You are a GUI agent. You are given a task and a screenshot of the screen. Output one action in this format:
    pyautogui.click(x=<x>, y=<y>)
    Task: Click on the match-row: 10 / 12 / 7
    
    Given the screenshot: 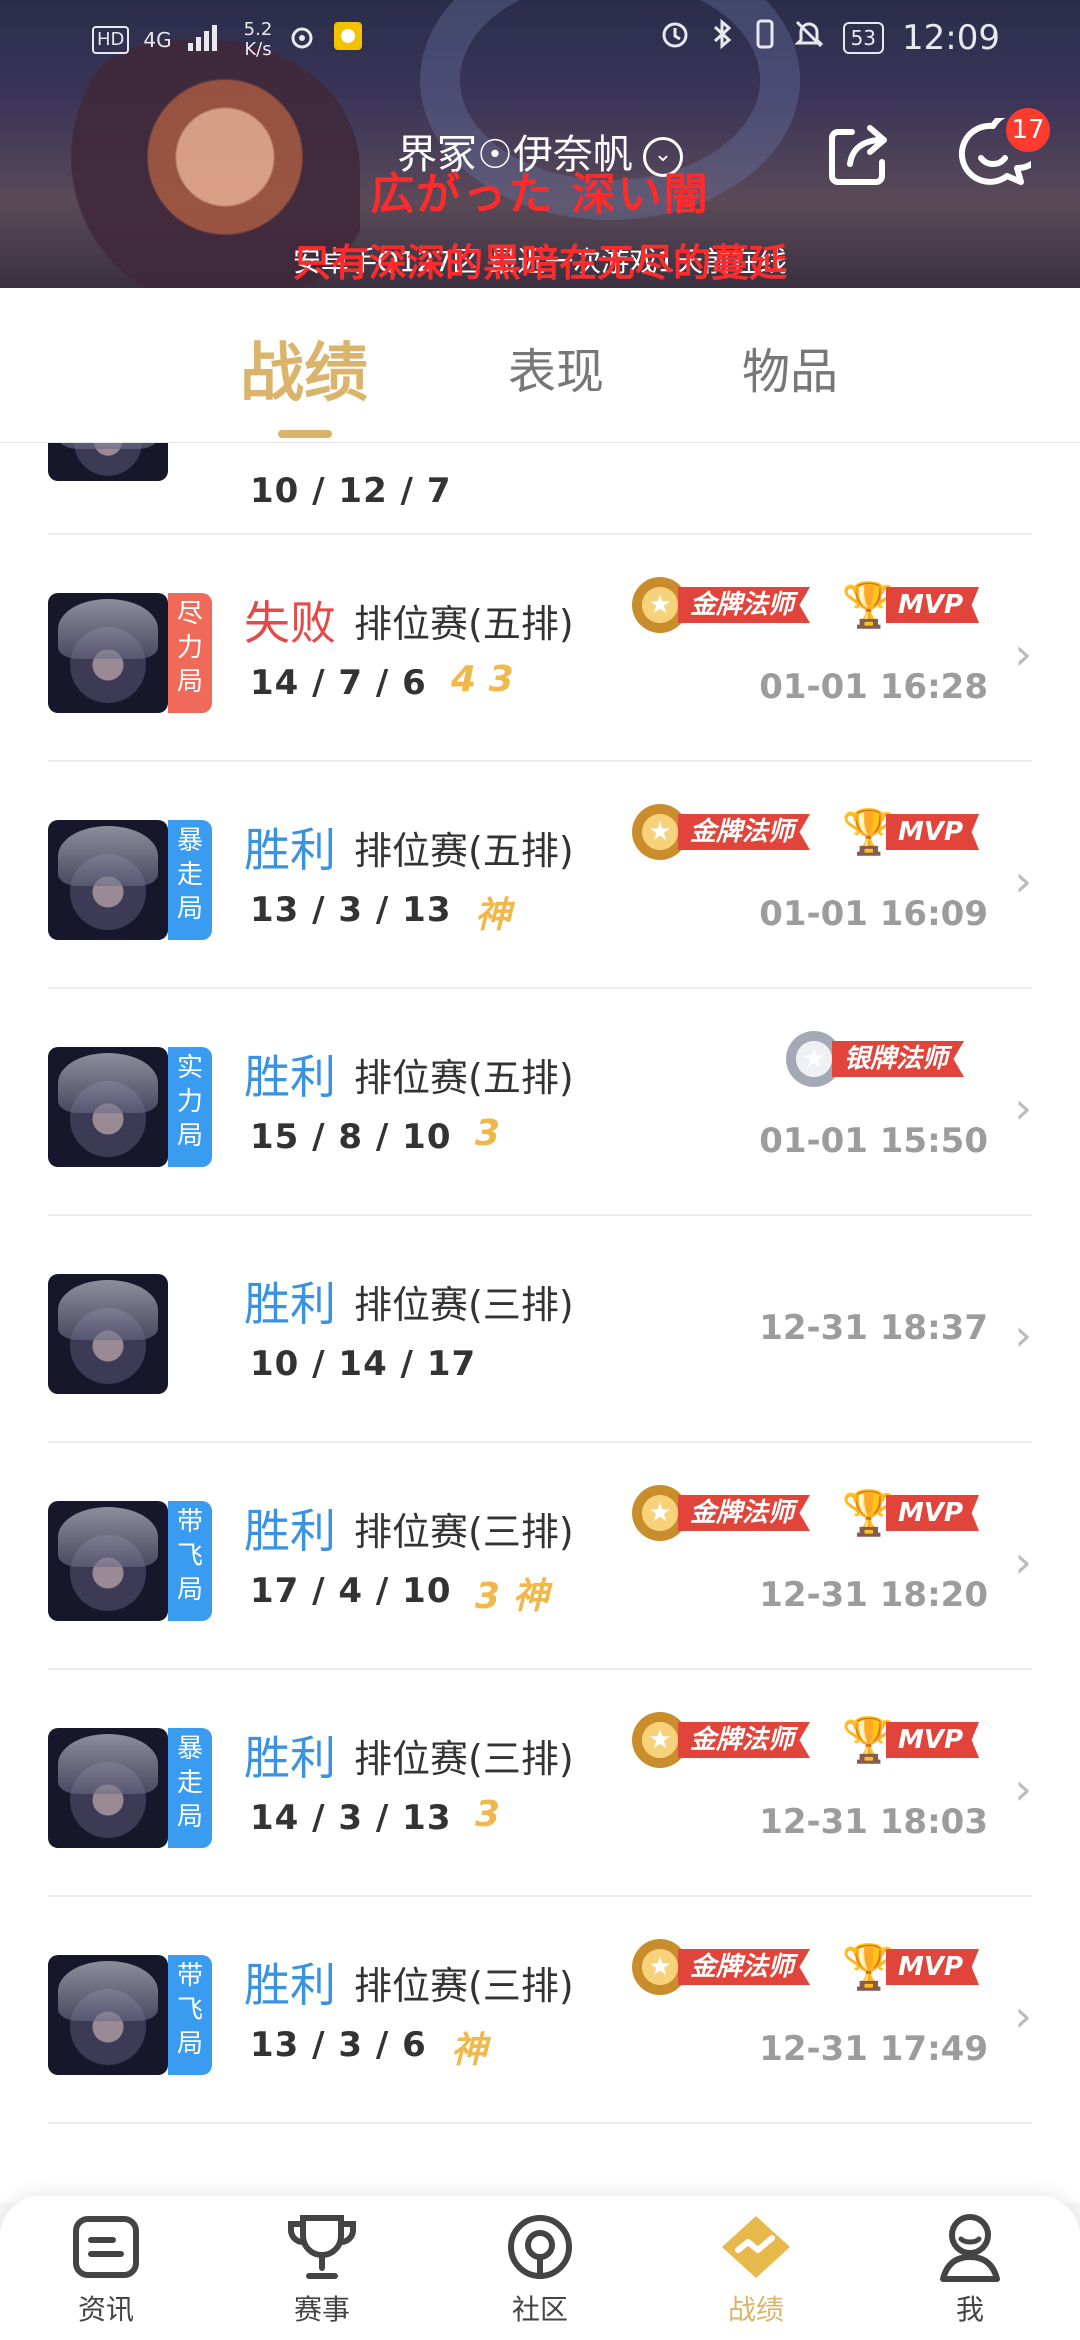 What is the action you would take?
    pyautogui.click(x=540, y=489)
    